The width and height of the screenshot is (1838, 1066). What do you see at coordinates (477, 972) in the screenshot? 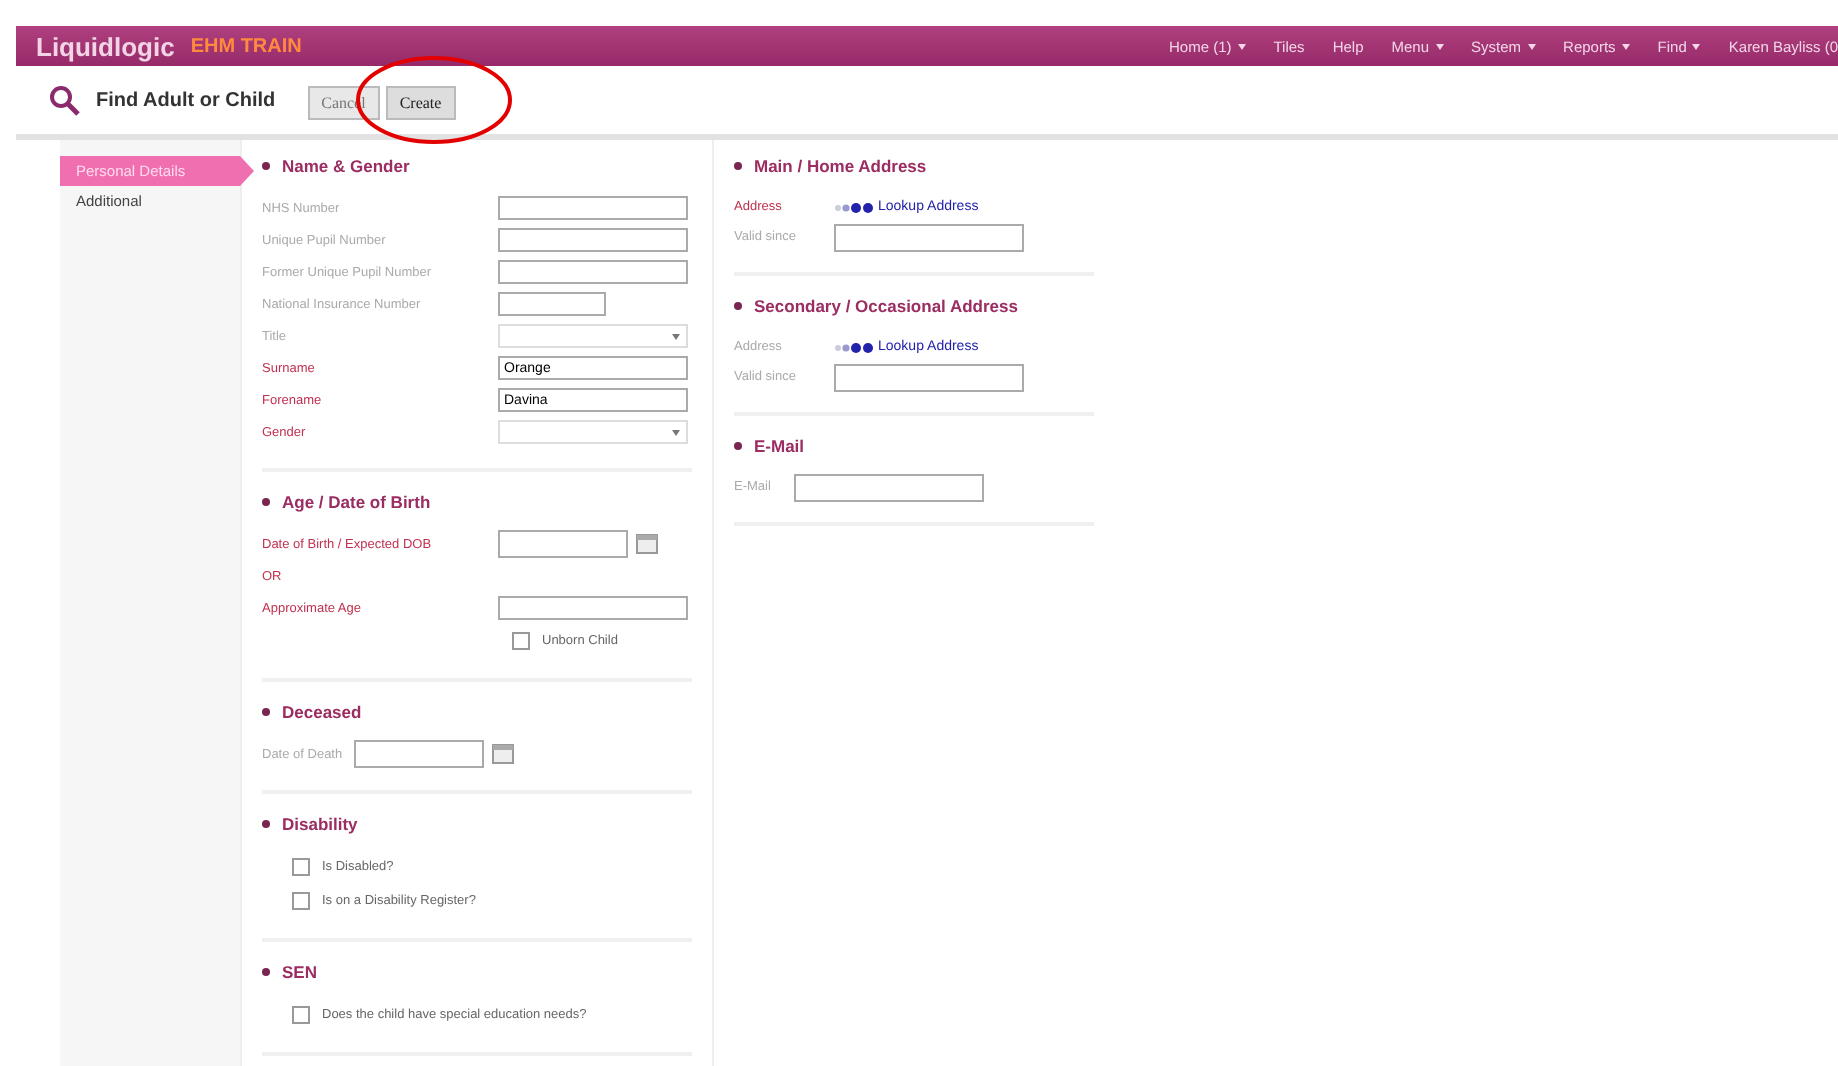
I see `section-heading: SEN` at bounding box center [477, 972].